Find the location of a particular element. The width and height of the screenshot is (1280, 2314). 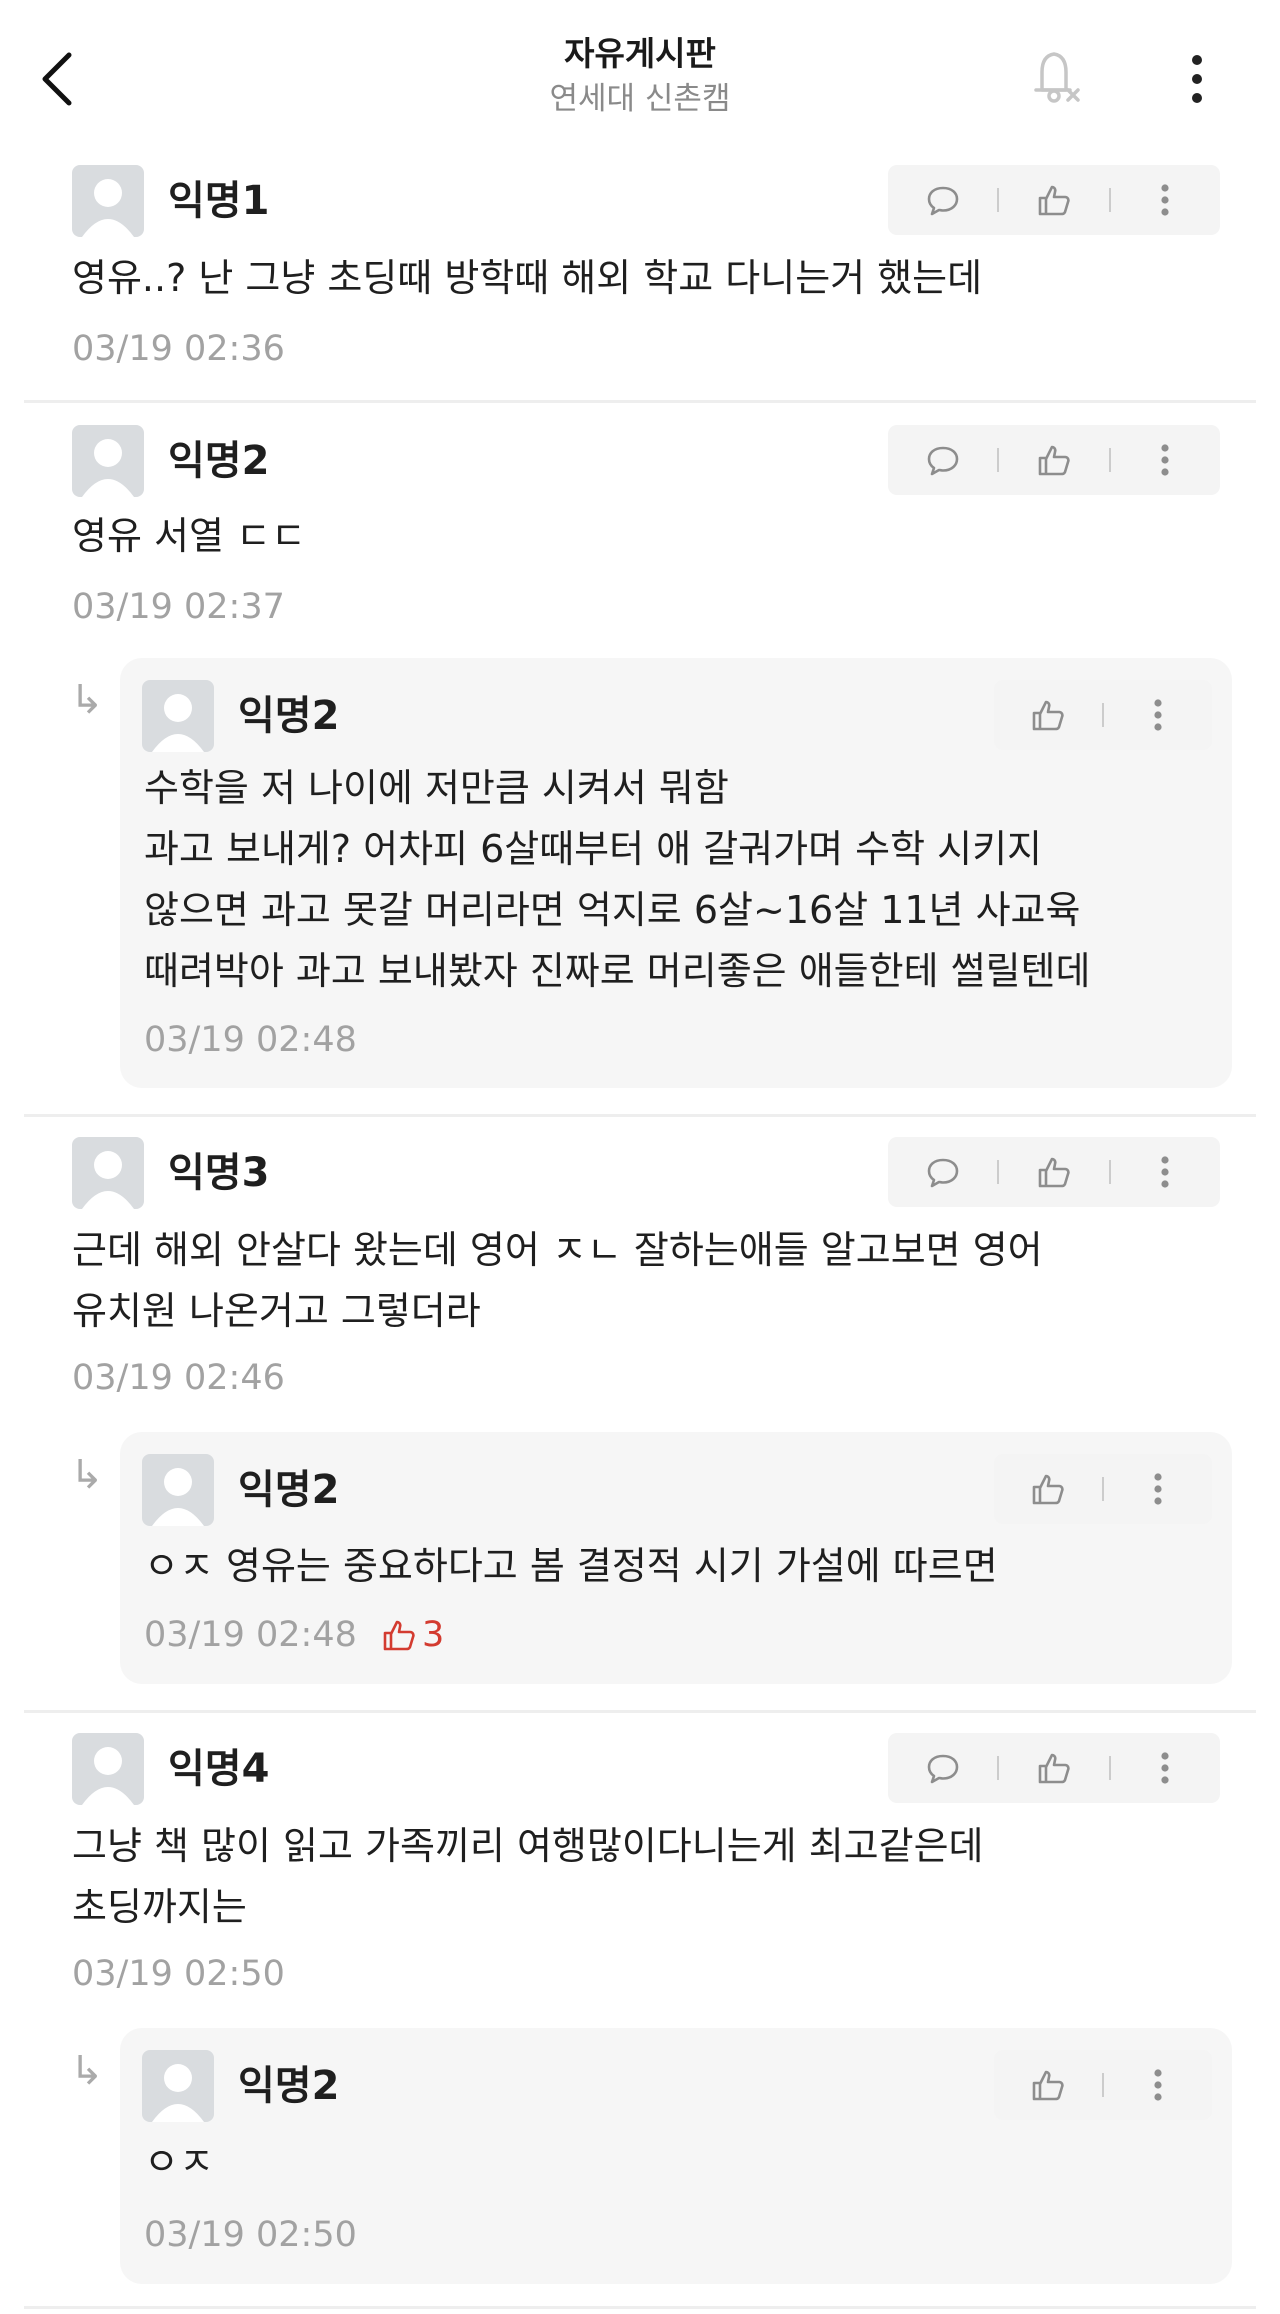

reply-time: 03/19 02:50 is located at coordinates (250, 2235).